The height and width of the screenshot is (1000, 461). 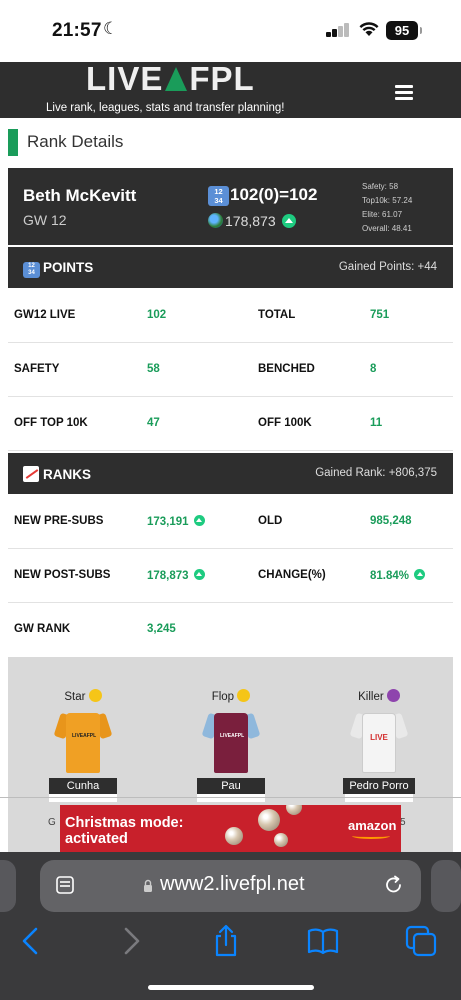 What do you see at coordinates (51, 423) in the screenshot?
I see `row-label: OFF TOP 10K` at bounding box center [51, 423].